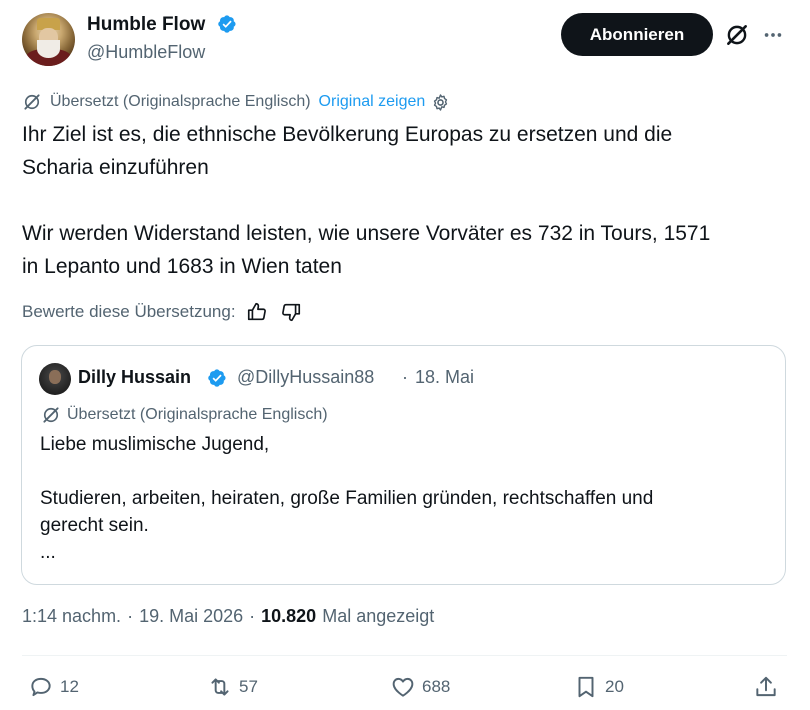 The height and width of the screenshot is (710, 810). I want to click on quote-verified-badge-icon, so click(217, 378).